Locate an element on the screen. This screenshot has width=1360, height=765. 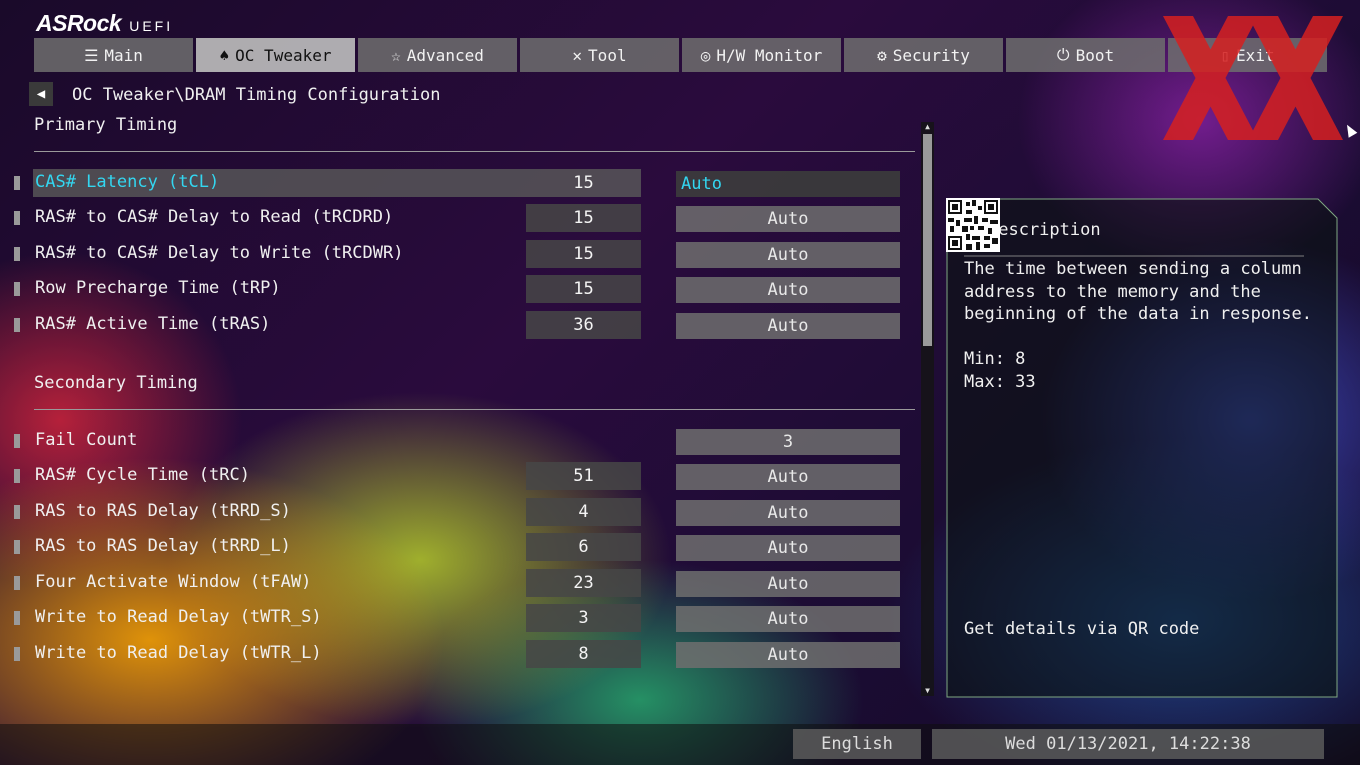
range-info: Min: 8 Max: 33 is located at coordinates (1000, 370).